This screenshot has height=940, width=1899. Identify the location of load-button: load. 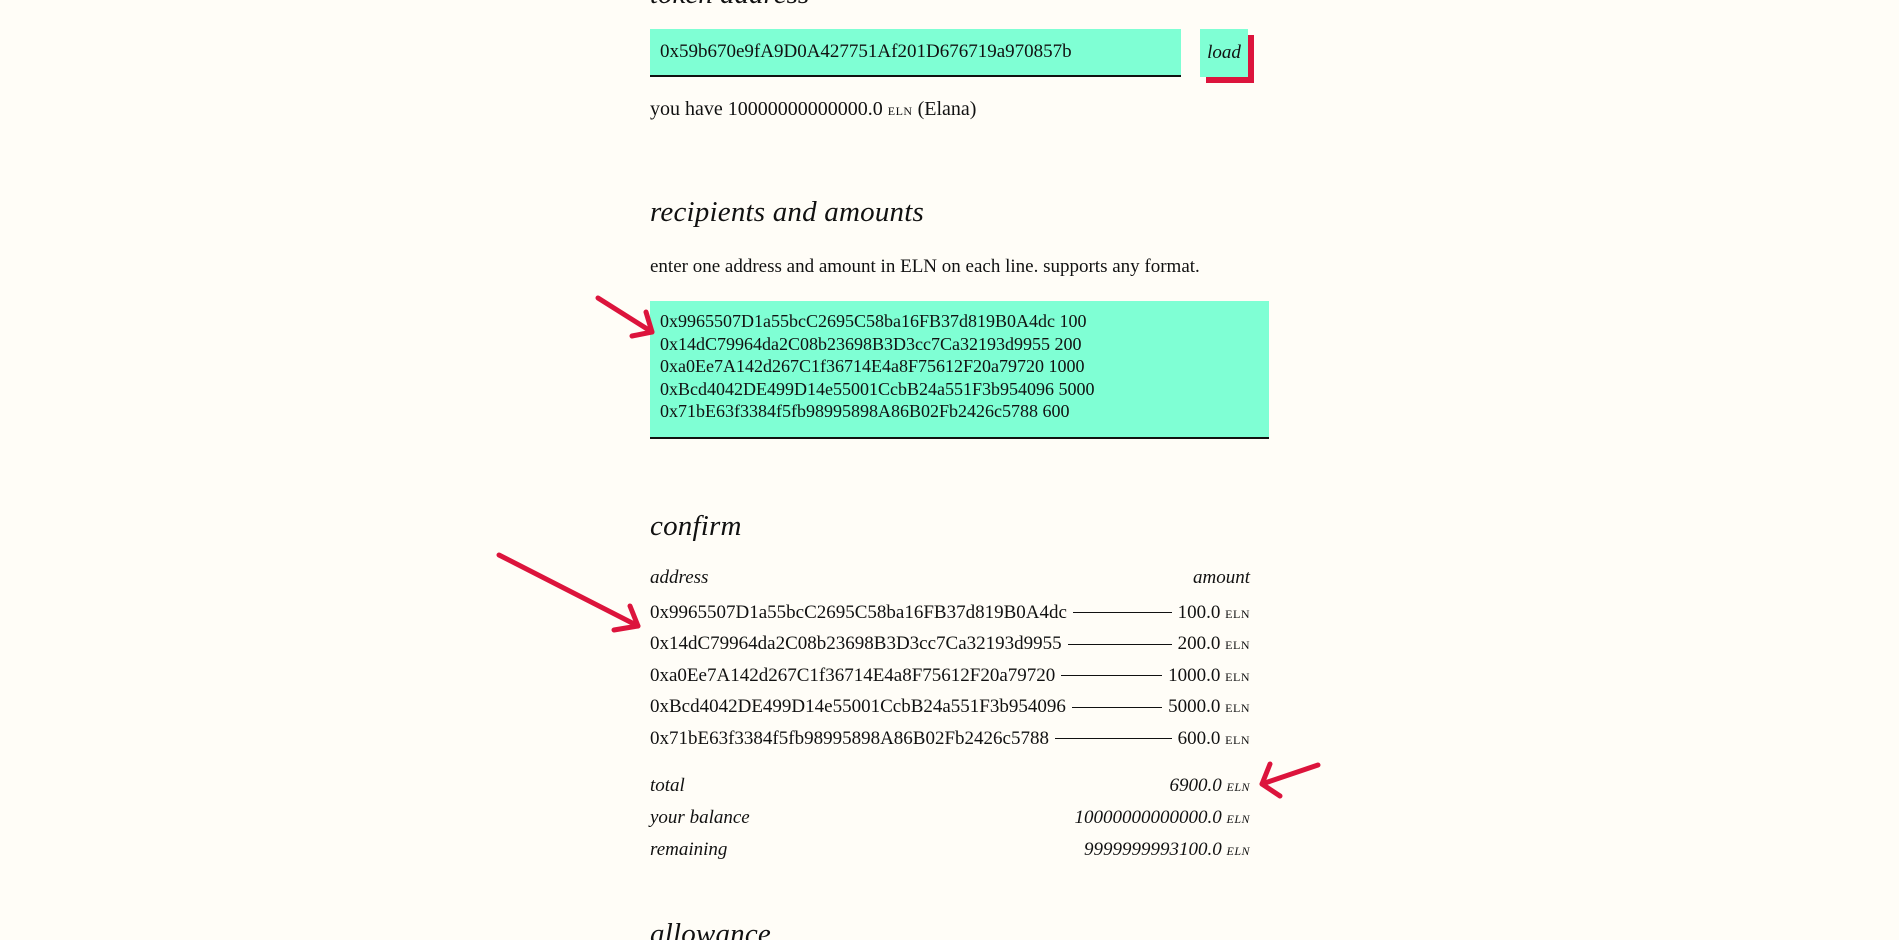
(1224, 53).